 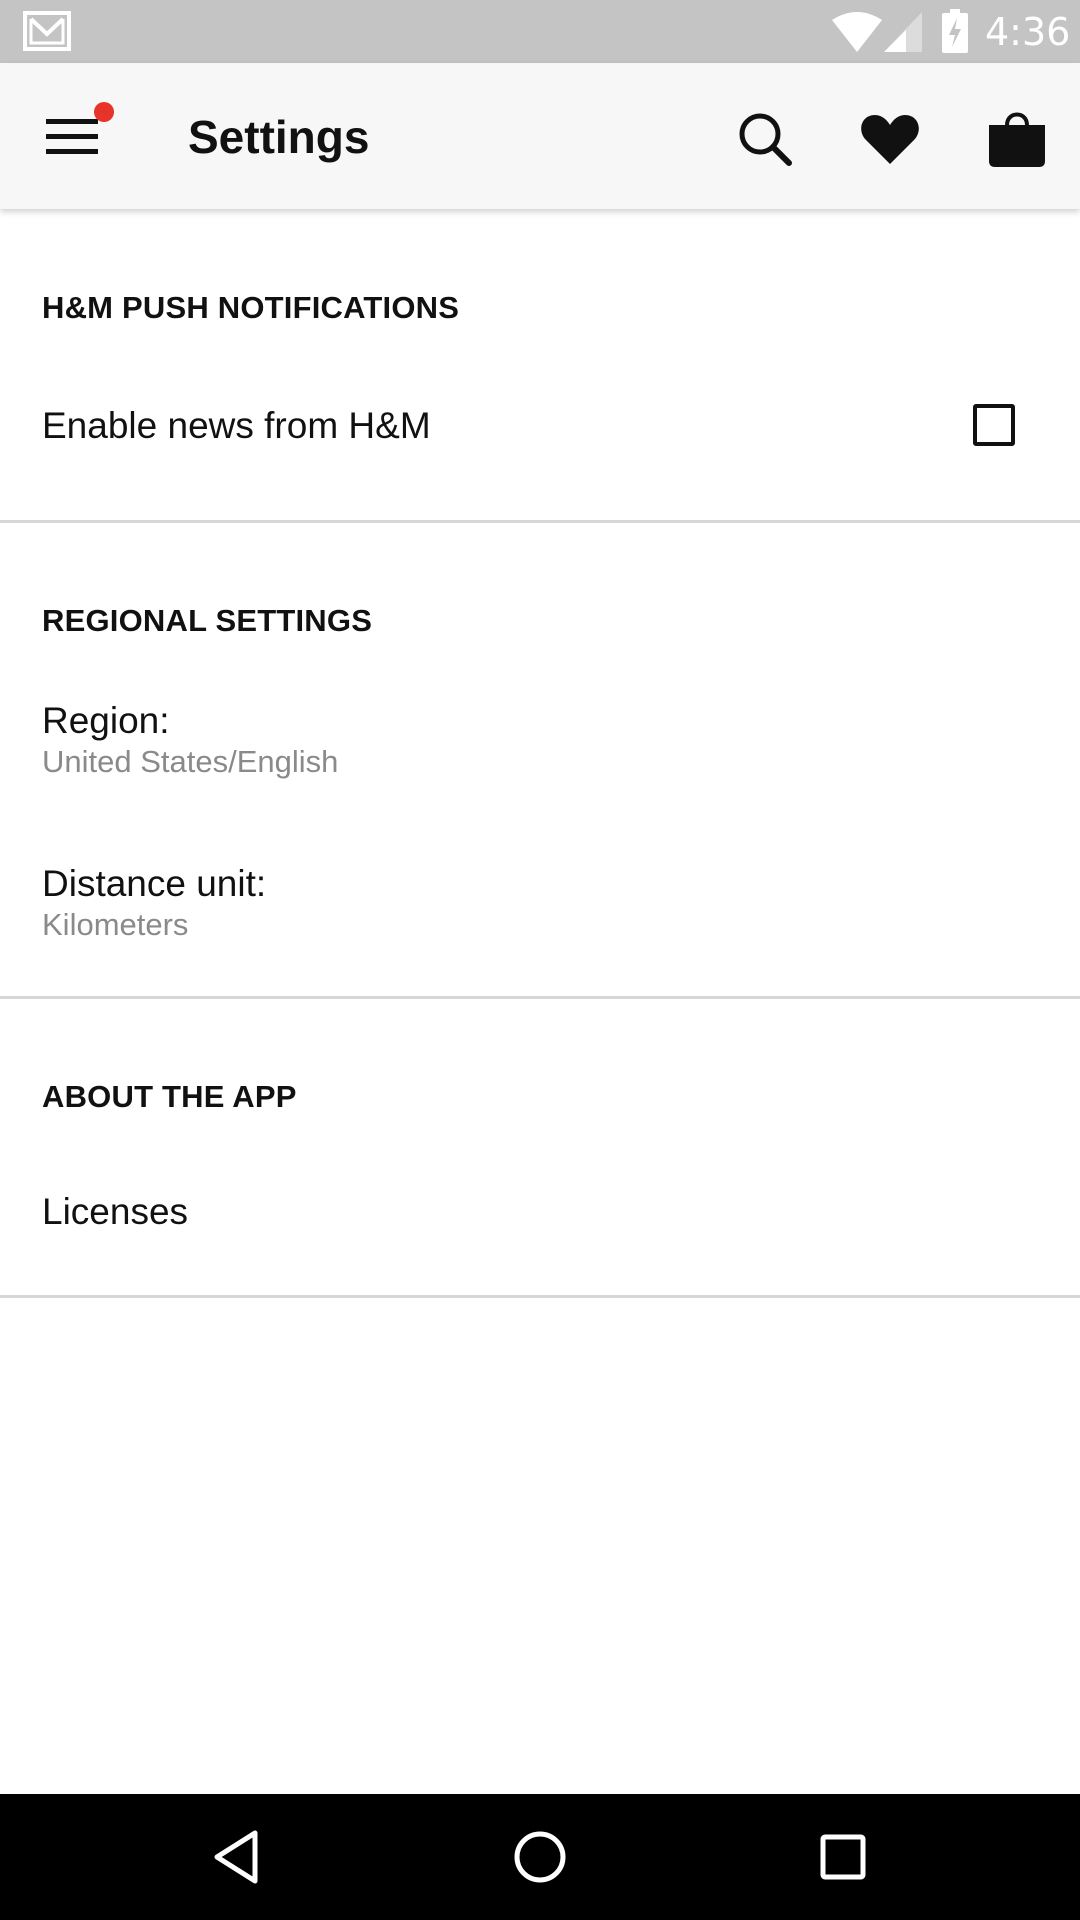 What do you see at coordinates (955, 31) in the screenshot?
I see `battery-charging-icon` at bounding box center [955, 31].